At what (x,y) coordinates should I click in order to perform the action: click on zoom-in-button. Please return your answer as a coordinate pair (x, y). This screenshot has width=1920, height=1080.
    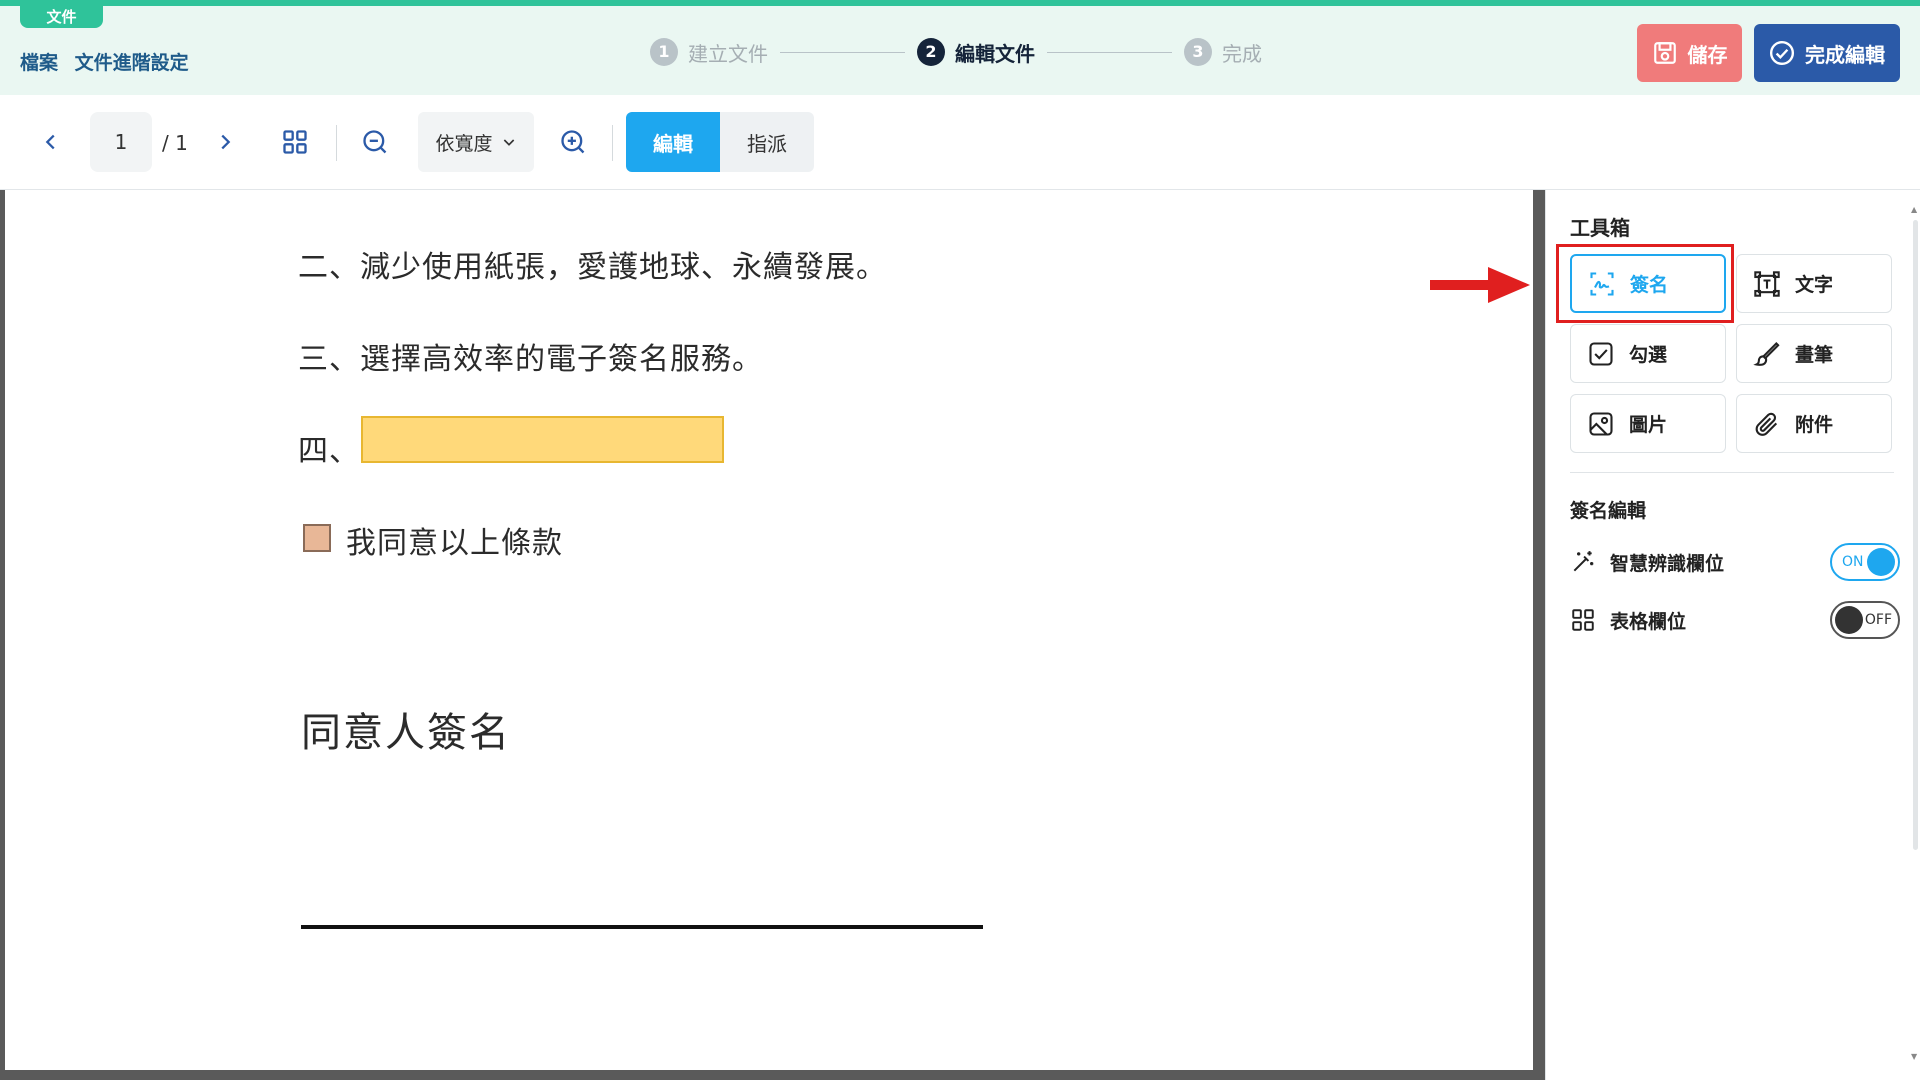
    Looking at the image, I should click on (573, 142).